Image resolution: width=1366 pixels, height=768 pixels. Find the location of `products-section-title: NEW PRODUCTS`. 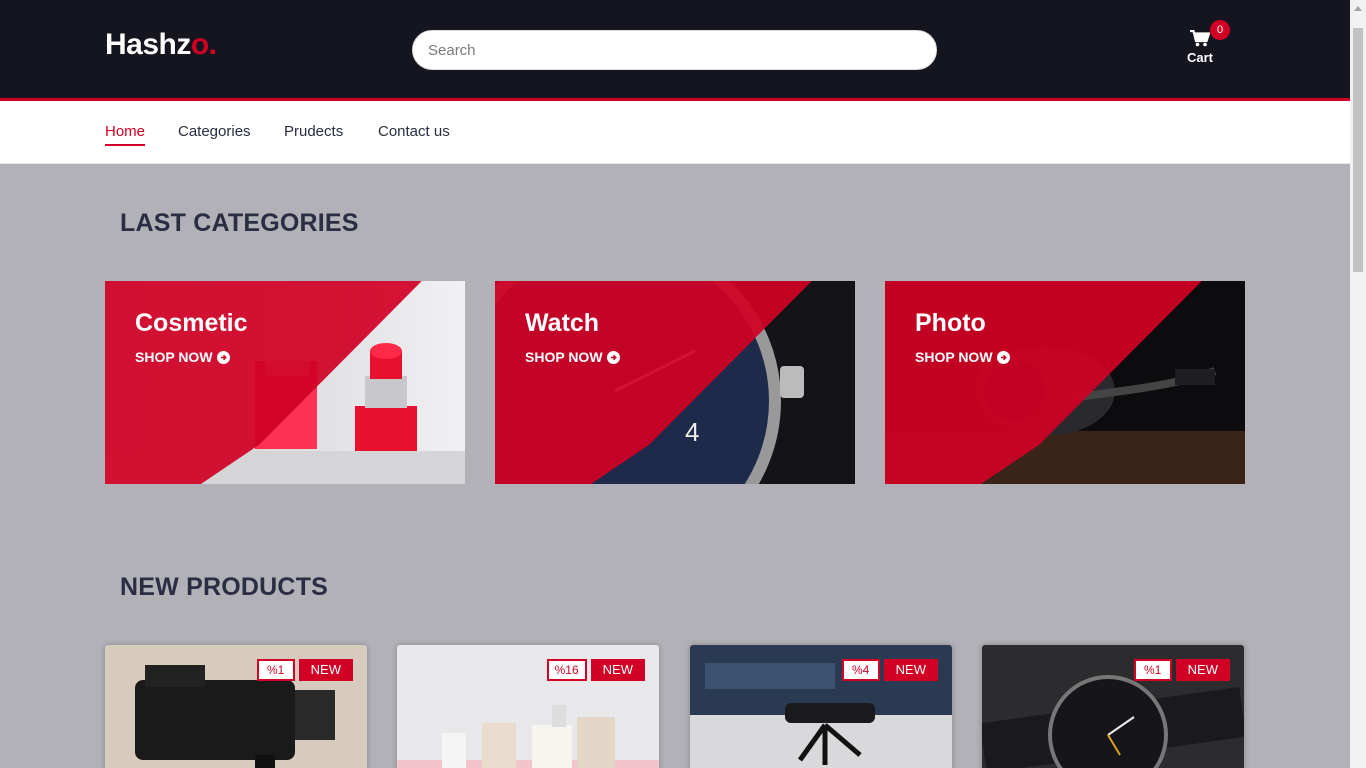

products-section-title: NEW PRODUCTS is located at coordinates (224, 587).